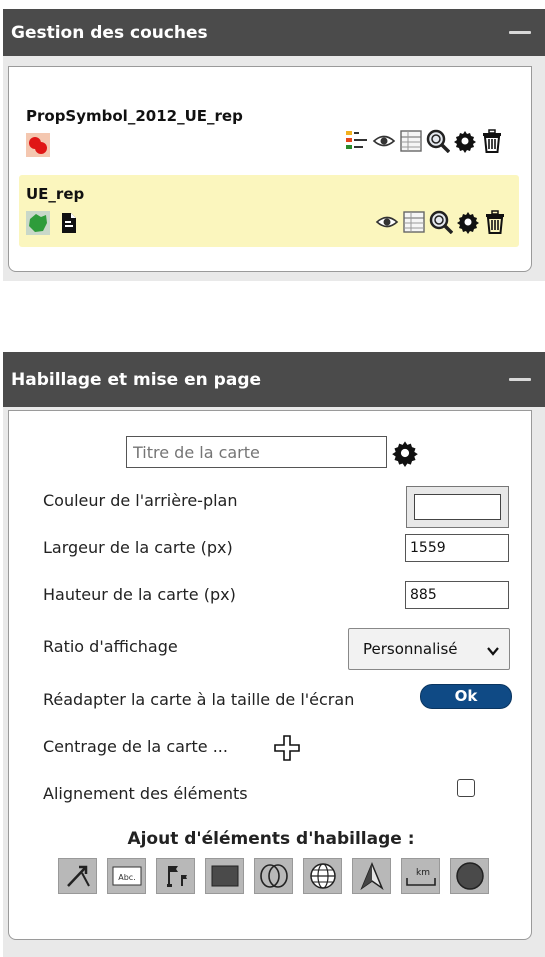  Describe the element at coordinates (287, 748) in the screenshot. I see `crosshair-icon` at that location.